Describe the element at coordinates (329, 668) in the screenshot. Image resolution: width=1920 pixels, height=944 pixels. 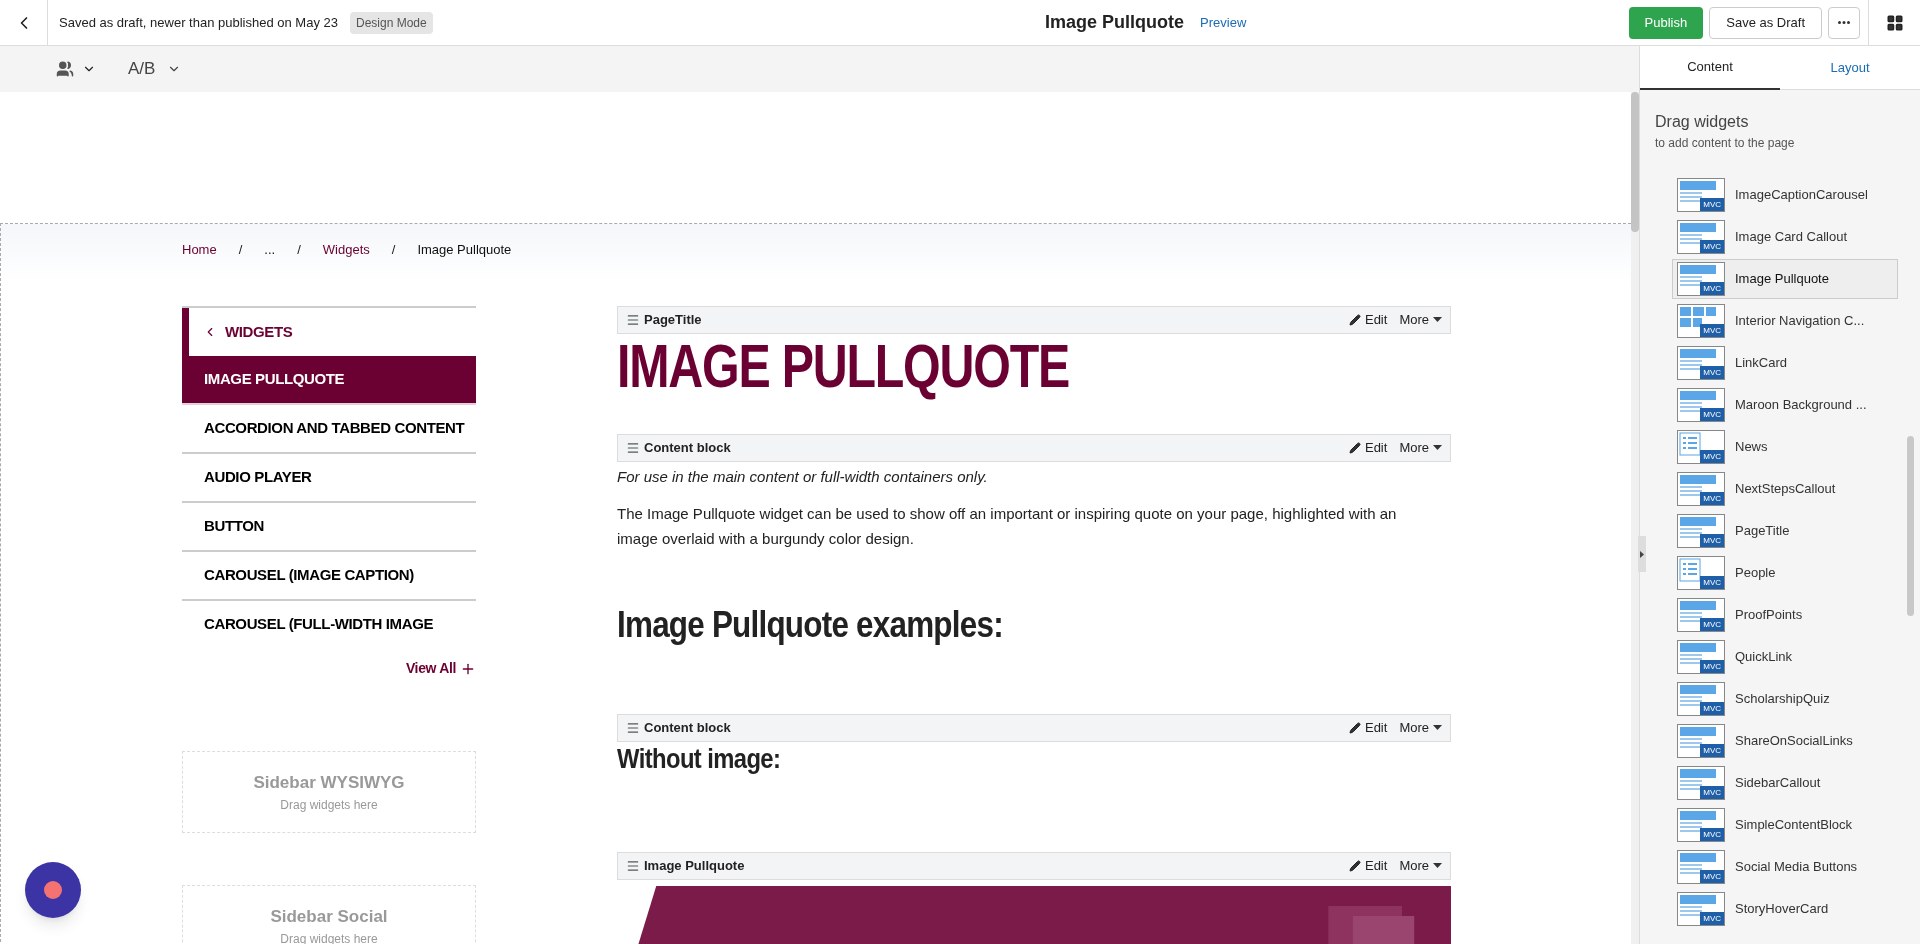
I see `view-all-link: View All` at that location.